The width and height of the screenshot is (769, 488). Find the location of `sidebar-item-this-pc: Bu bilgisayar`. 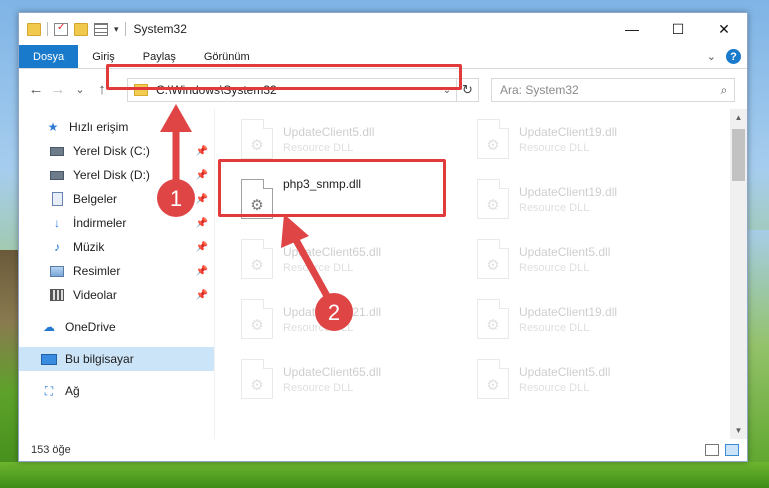

sidebar-item-this-pc: Bu bilgisayar is located at coordinates (116, 359).